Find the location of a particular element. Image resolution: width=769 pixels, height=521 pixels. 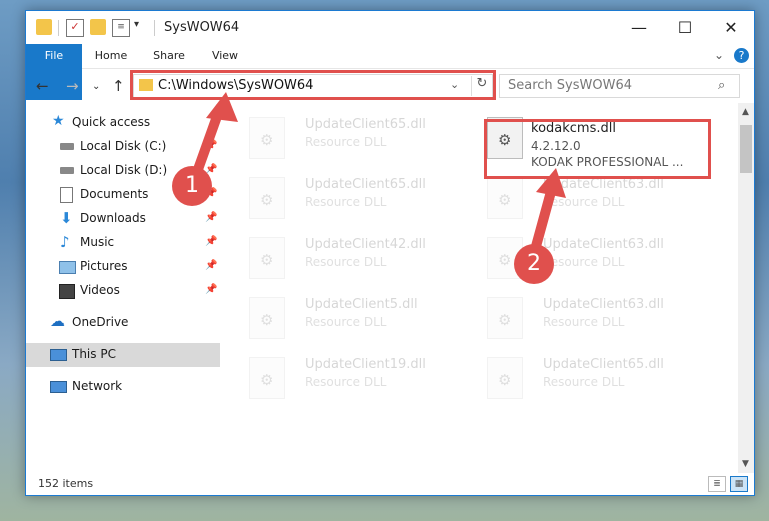

computer-icon is located at coordinates (58, 355).